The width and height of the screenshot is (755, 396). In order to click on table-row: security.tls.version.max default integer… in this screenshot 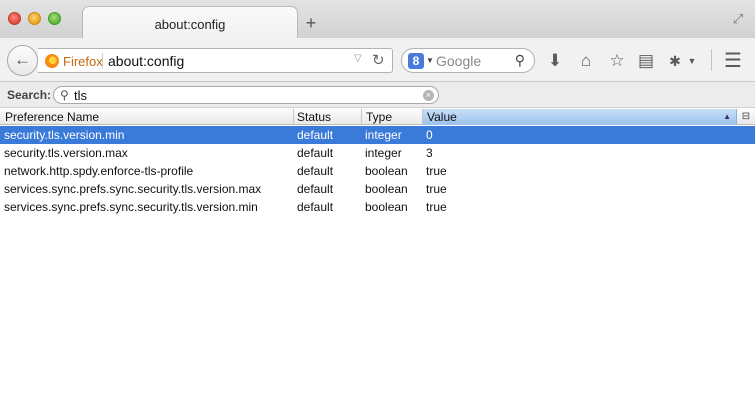, I will do `click(377, 153)`.